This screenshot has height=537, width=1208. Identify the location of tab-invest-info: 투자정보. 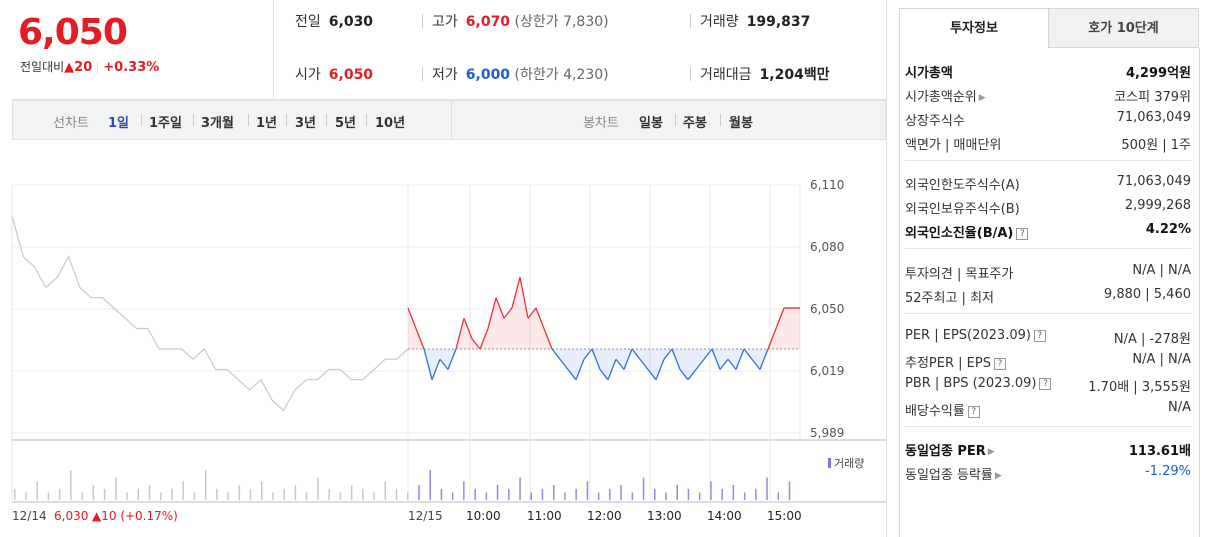
(974, 28).